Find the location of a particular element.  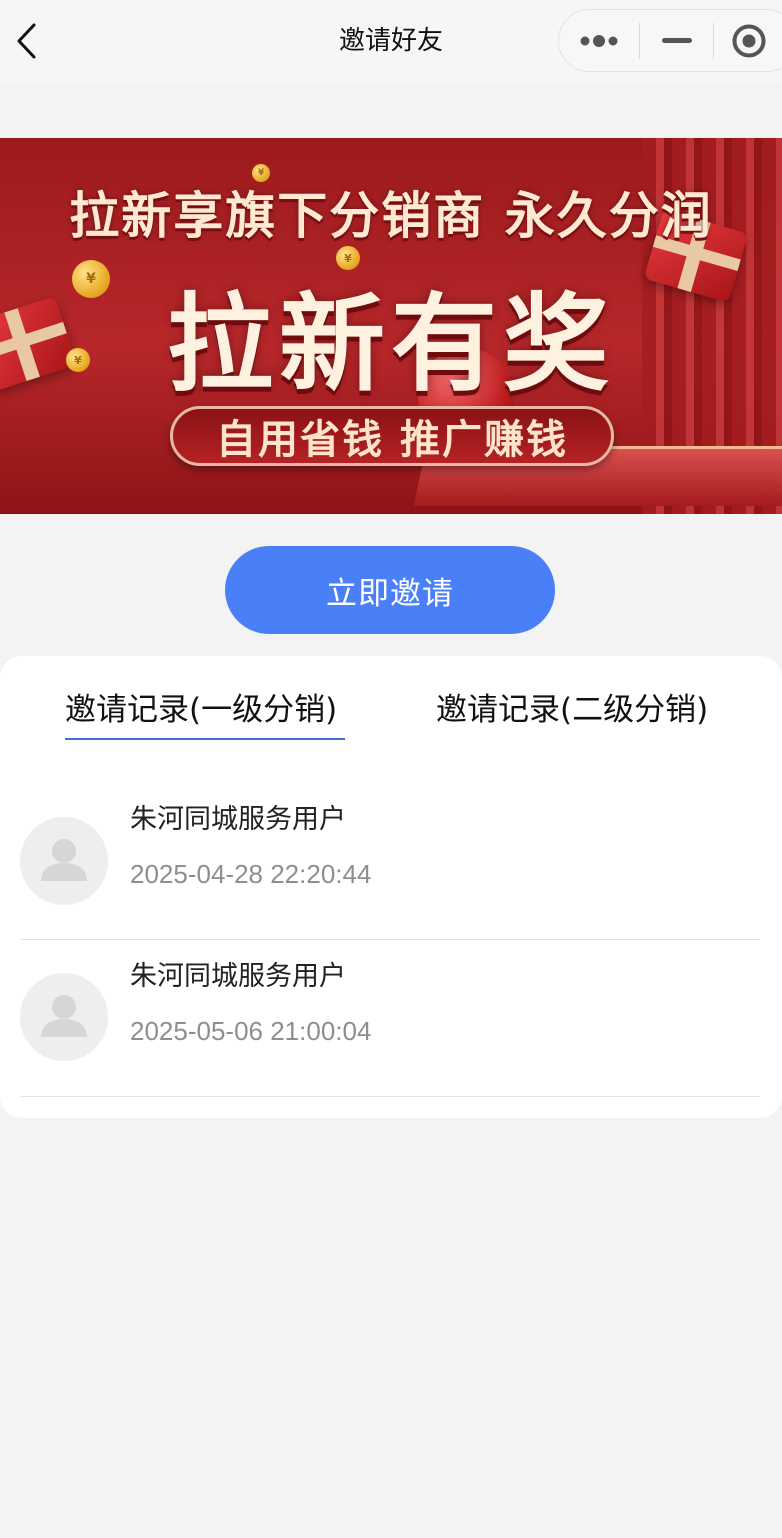

record-timestamp: 2025-04-28 22:20:44 is located at coordinates (251, 874).